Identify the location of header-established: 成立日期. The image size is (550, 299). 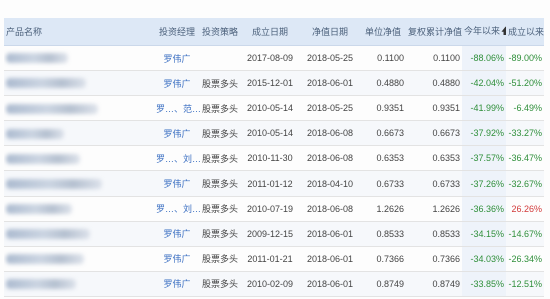
(270, 32).